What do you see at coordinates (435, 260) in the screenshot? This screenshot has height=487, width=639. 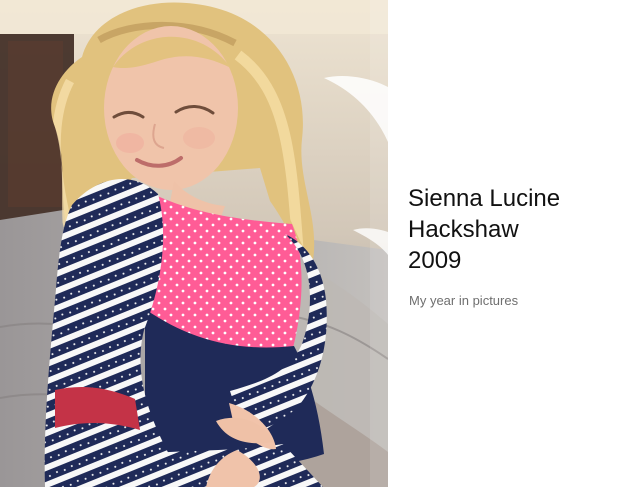 I see `book-title-line-3: 2009` at bounding box center [435, 260].